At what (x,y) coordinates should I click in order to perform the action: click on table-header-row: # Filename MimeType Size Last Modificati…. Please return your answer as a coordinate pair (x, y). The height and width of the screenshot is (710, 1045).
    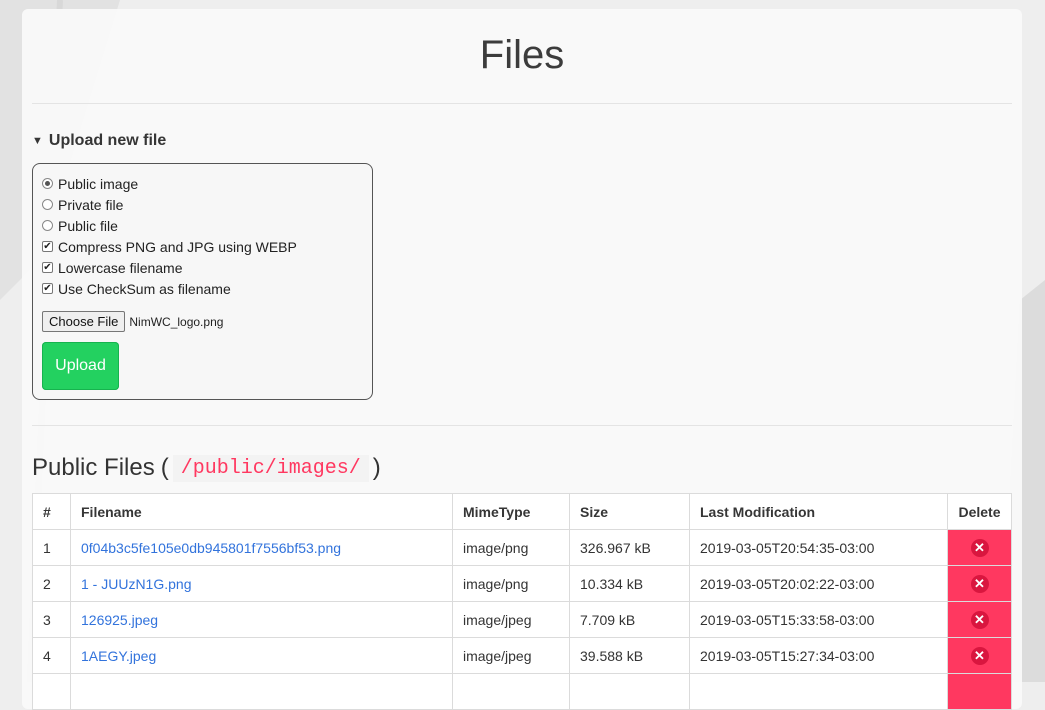
    Looking at the image, I should click on (522, 511).